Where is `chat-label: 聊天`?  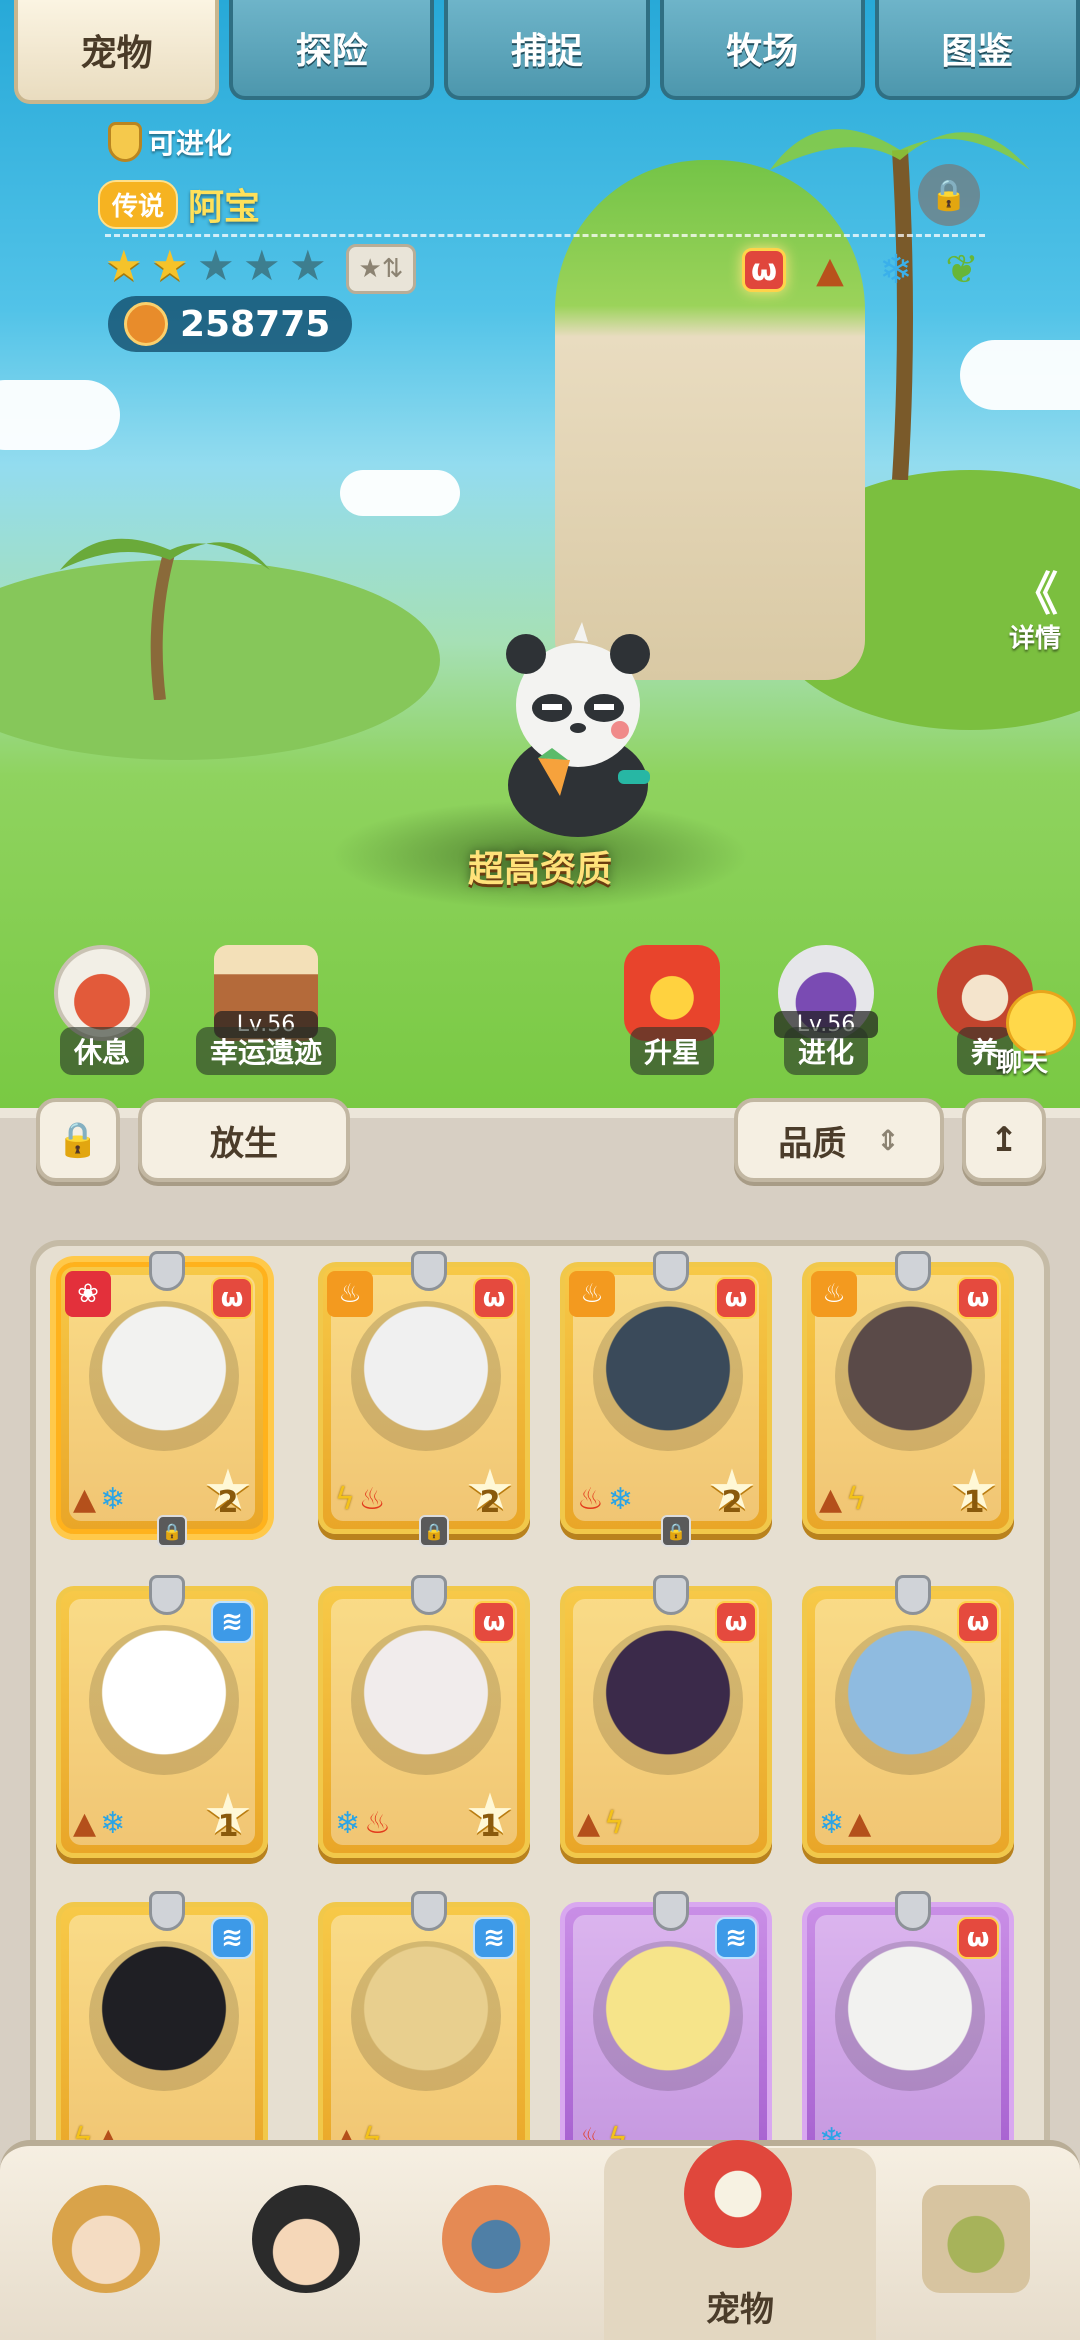
chat-label: 聊天 is located at coordinates (1022, 1063).